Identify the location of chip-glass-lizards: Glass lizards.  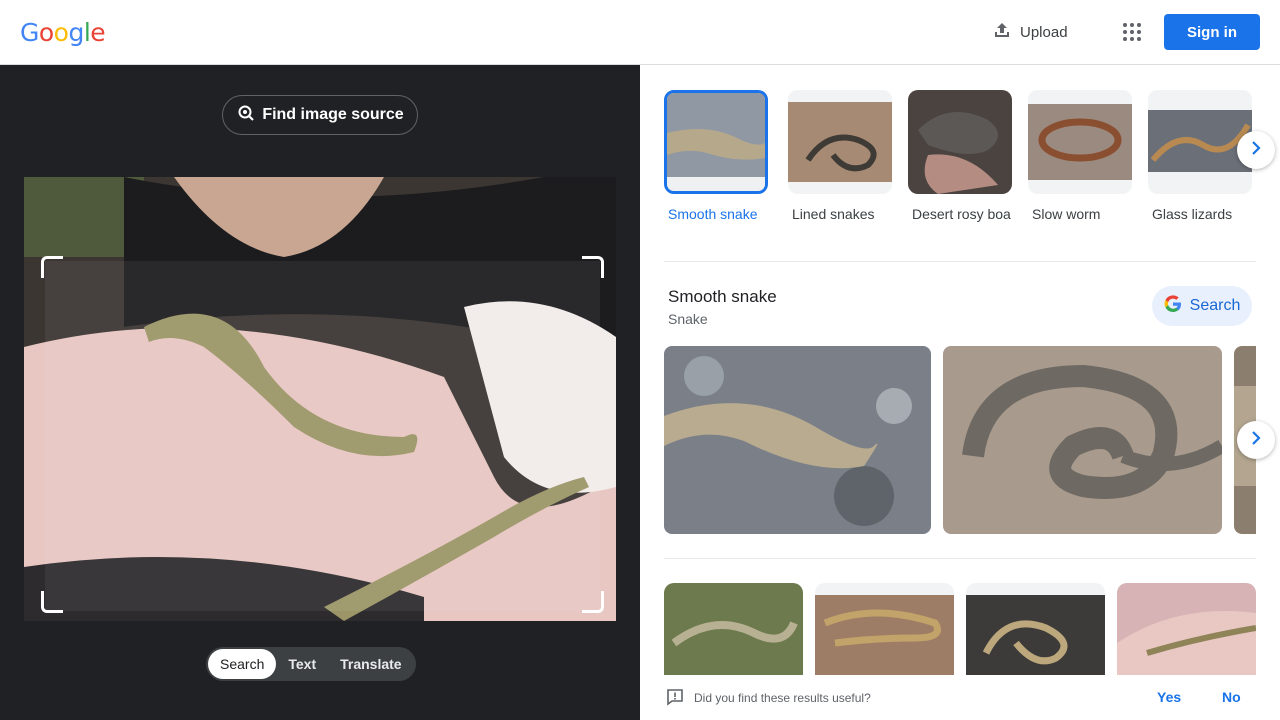
(1200, 157).